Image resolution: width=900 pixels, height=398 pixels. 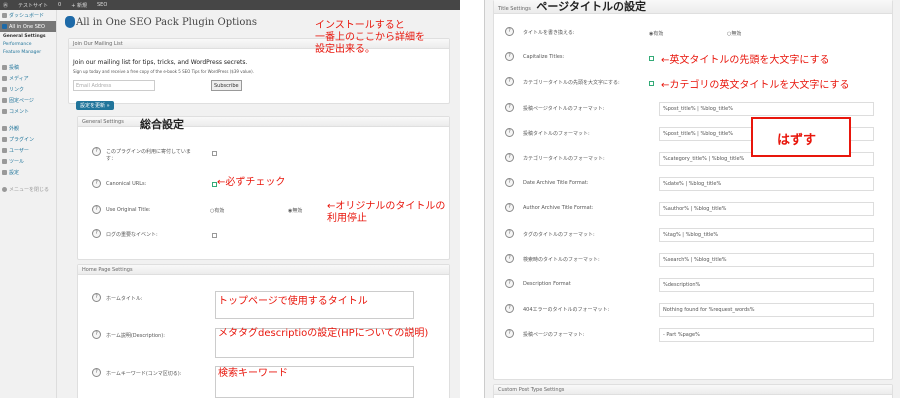 I want to click on rewrite-radio-no: ○無効, so click(x=734, y=33).